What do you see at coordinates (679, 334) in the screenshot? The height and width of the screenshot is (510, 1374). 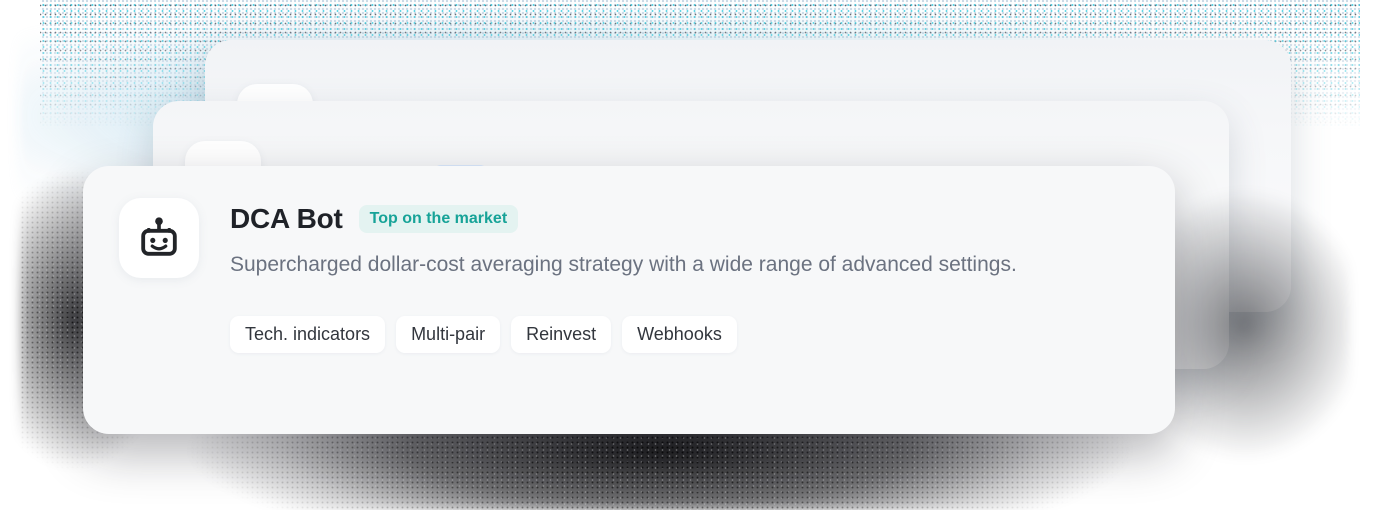 I see `tag-item: Webhooks` at bounding box center [679, 334].